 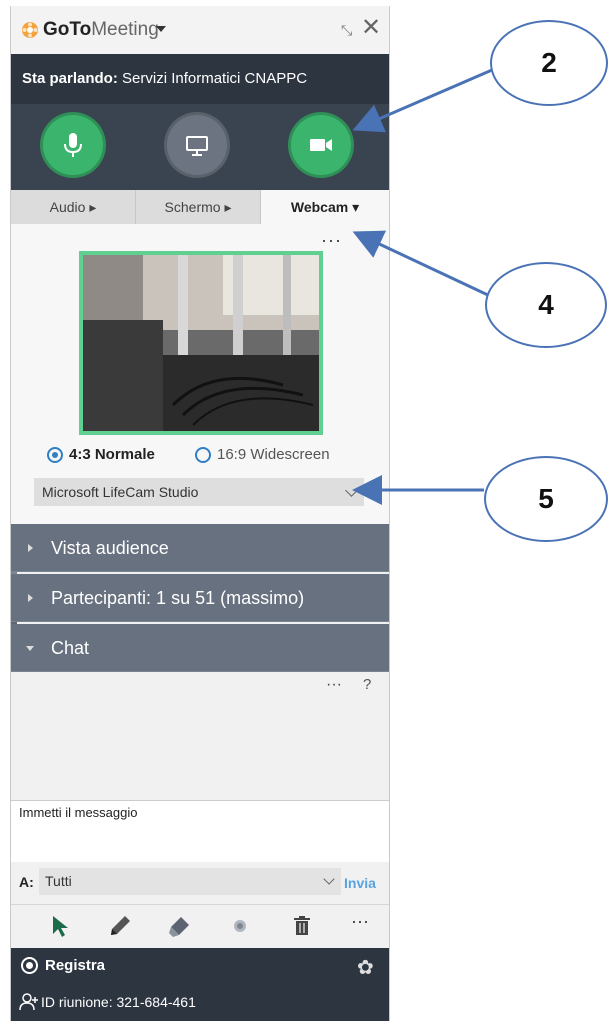 I want to click on callout-2: 2, so click(x=549, y=63).